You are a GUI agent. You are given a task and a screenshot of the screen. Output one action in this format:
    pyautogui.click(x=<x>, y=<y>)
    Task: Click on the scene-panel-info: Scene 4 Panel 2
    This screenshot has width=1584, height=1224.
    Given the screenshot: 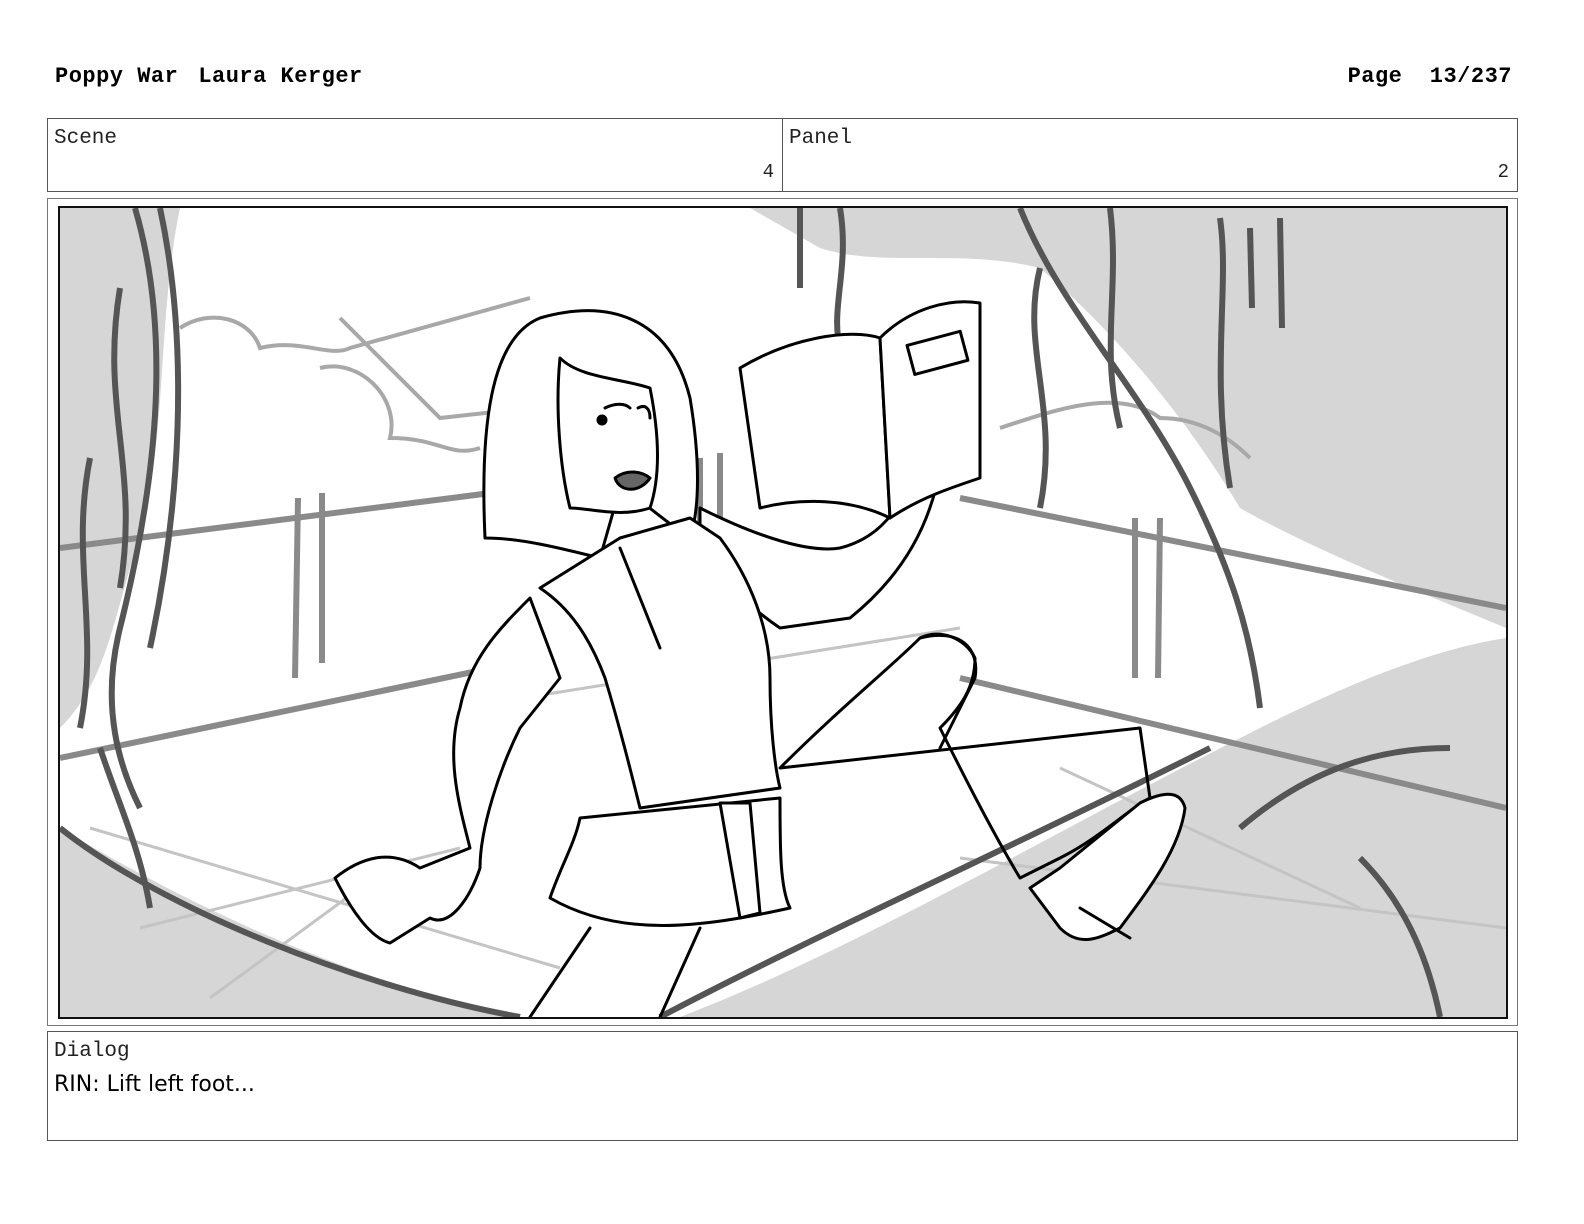 What is the action you would take?
    pyautogui.click(x=782, y=155)
    